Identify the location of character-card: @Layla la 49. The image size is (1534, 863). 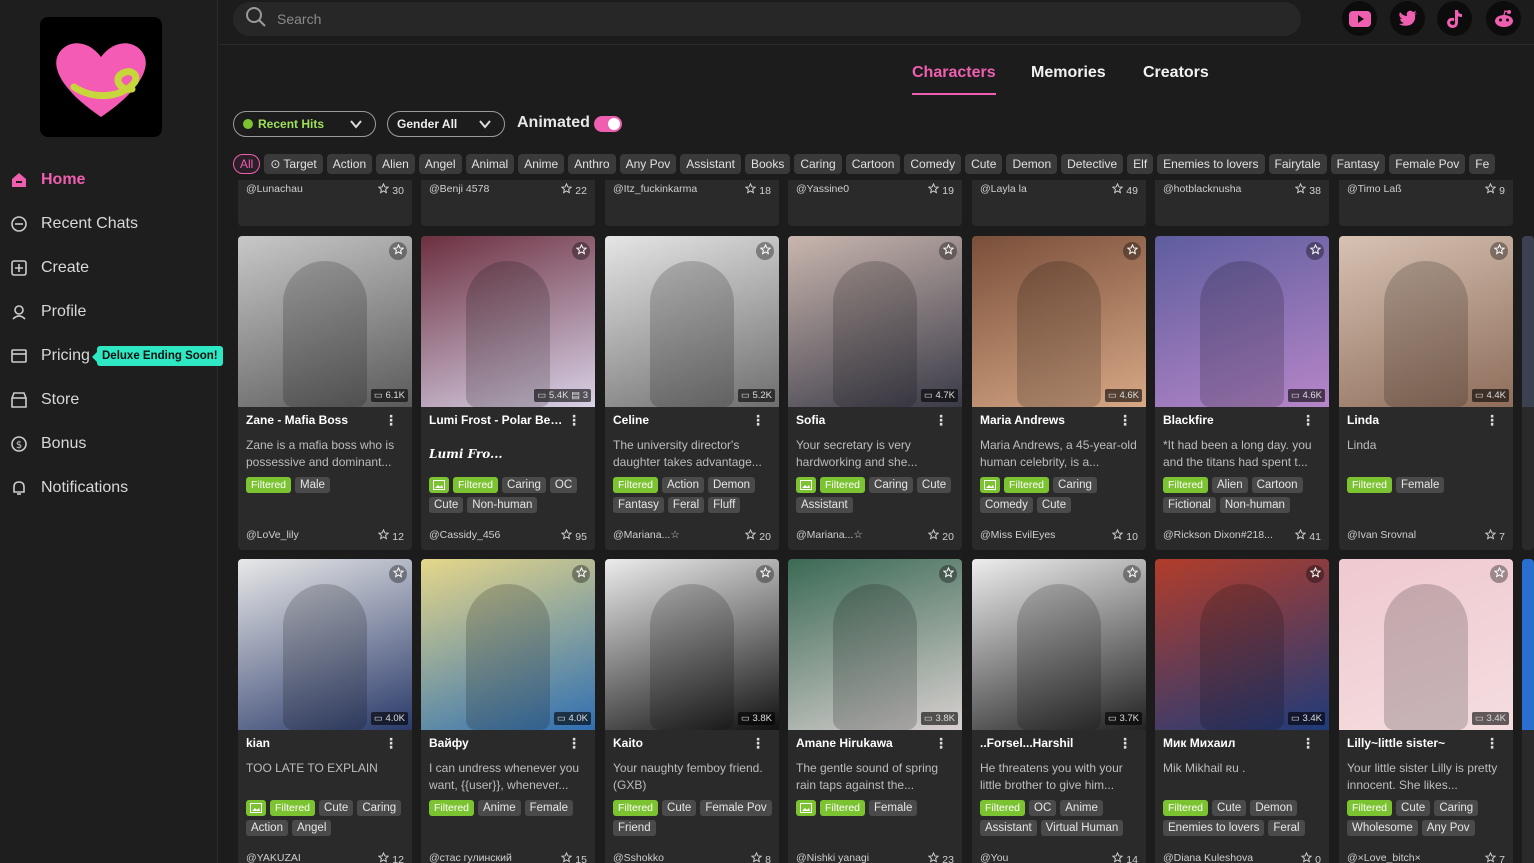
(1059, 203).